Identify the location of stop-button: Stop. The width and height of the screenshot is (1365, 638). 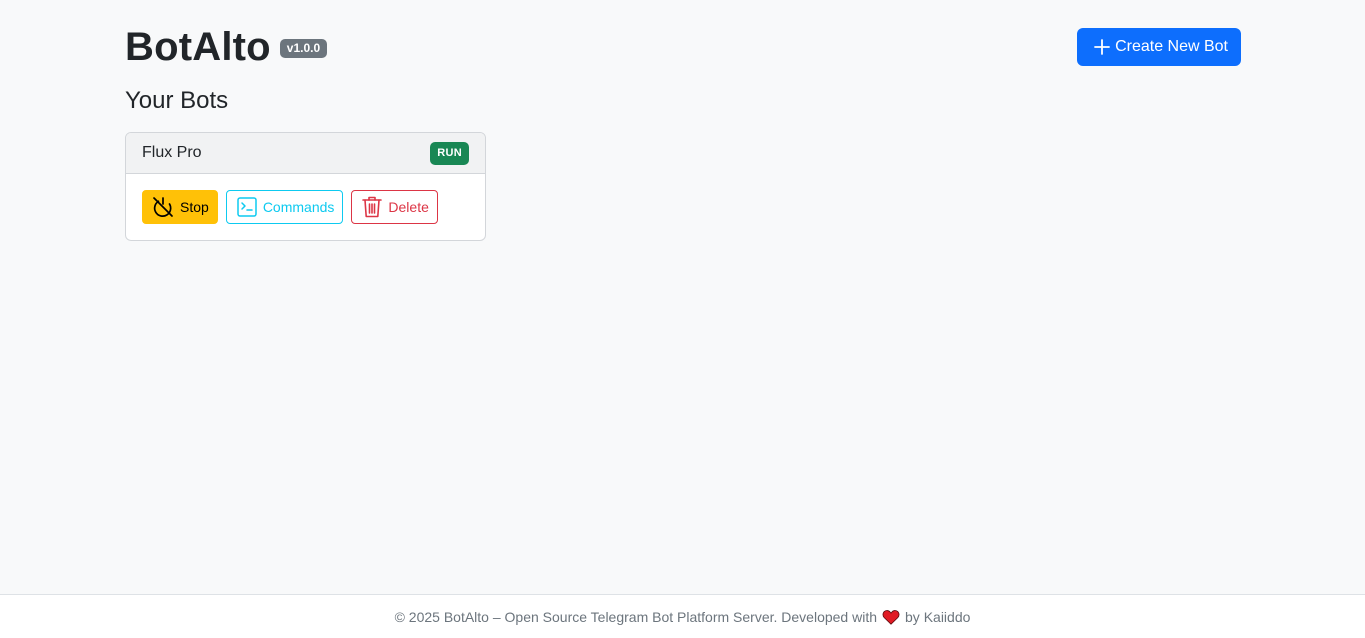
(180, 207).